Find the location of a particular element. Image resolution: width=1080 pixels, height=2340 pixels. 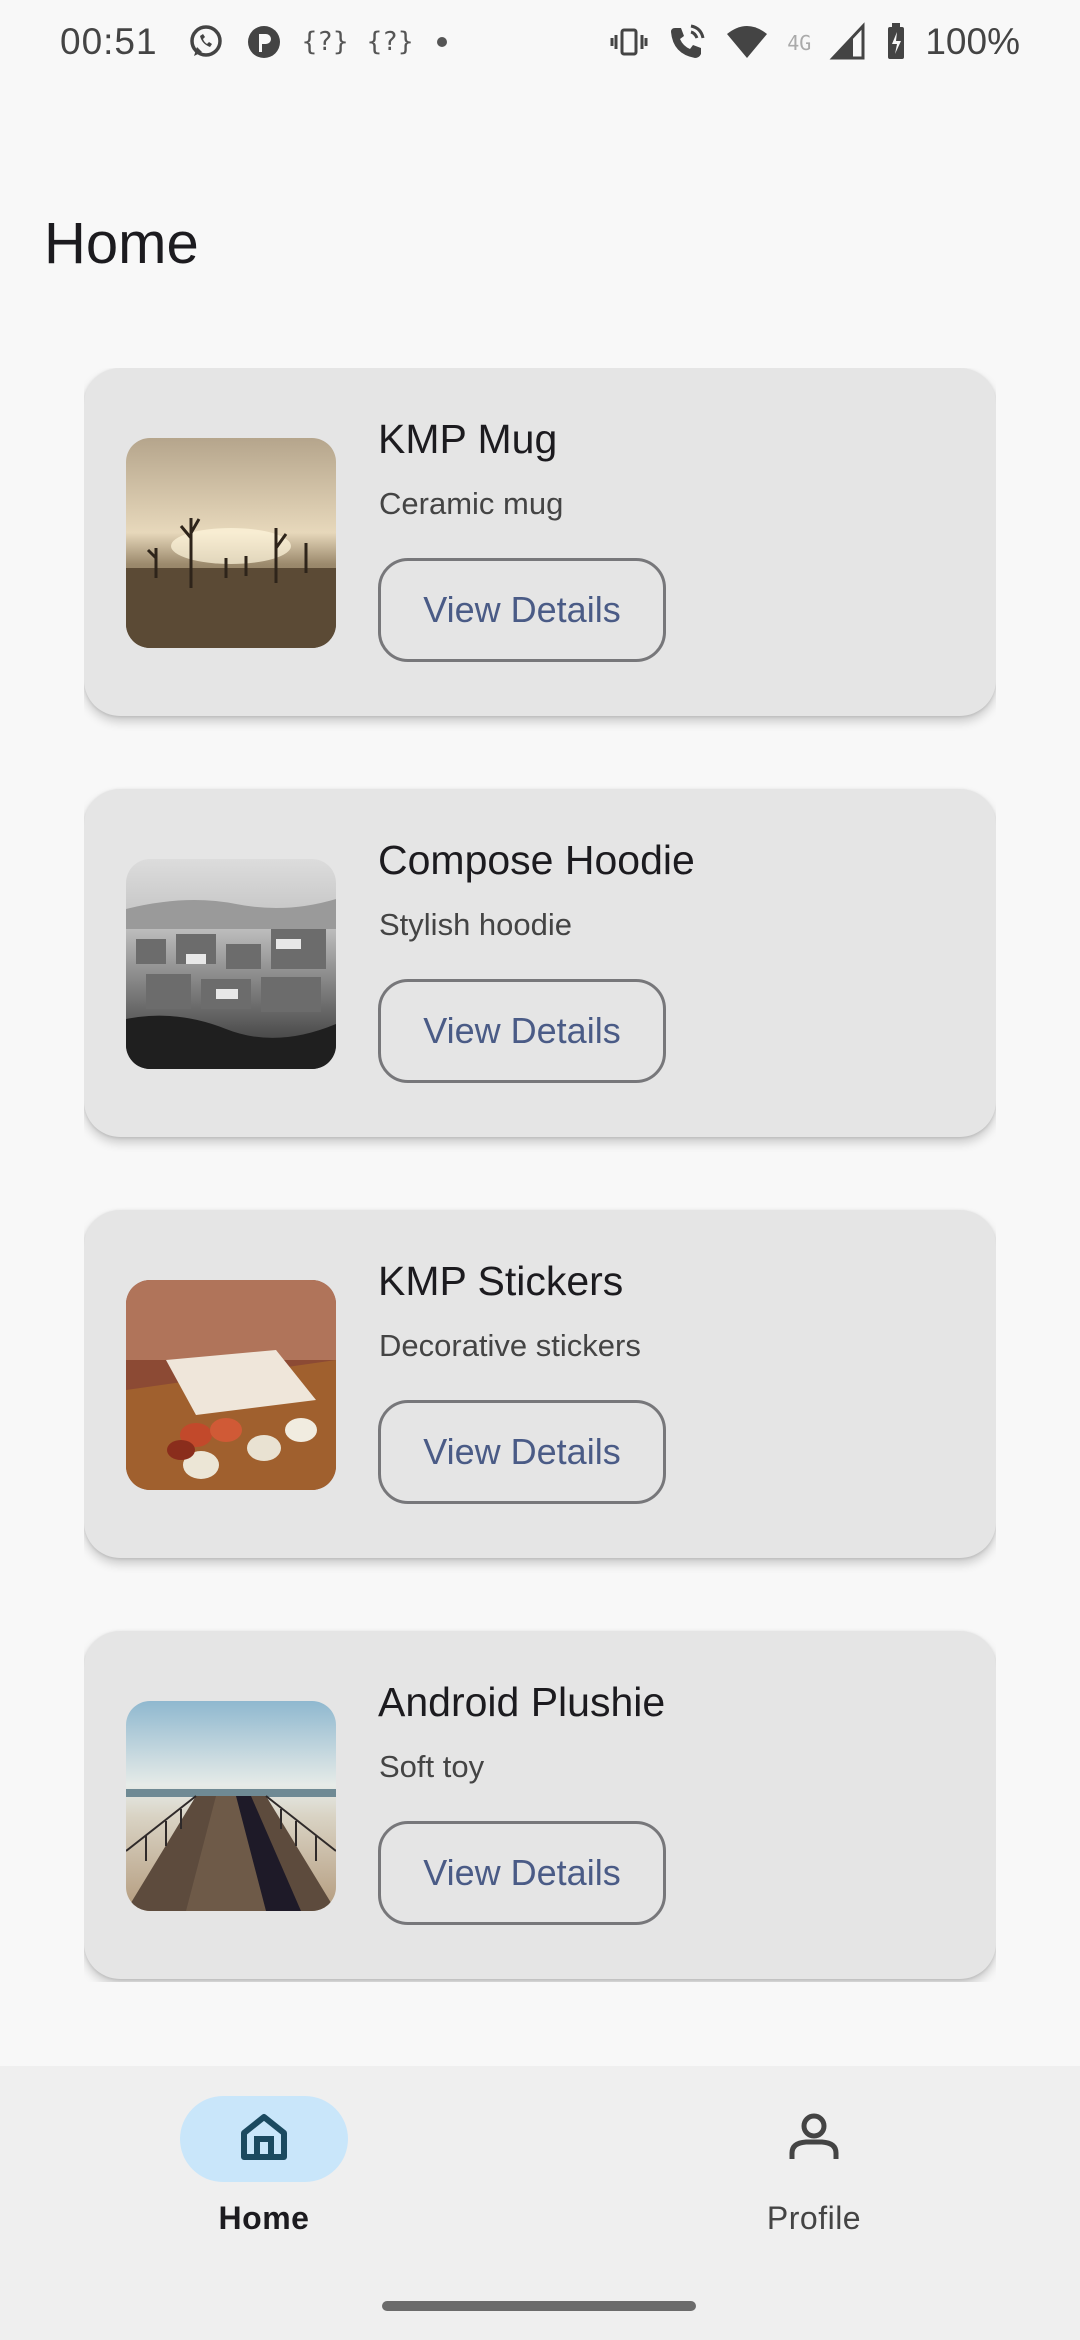

home-icon is located at coordinates (264, 2139).